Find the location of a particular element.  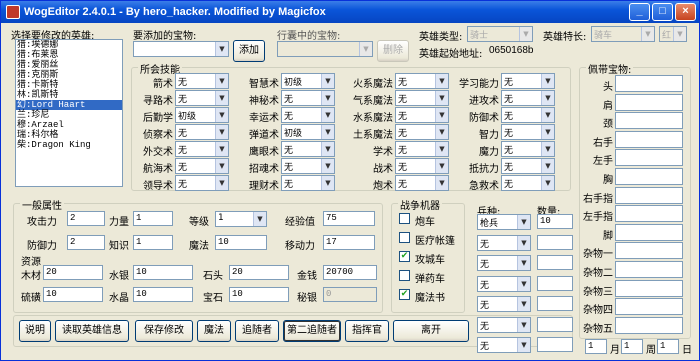

power-input: 1 is located at coordinates (153, 218).